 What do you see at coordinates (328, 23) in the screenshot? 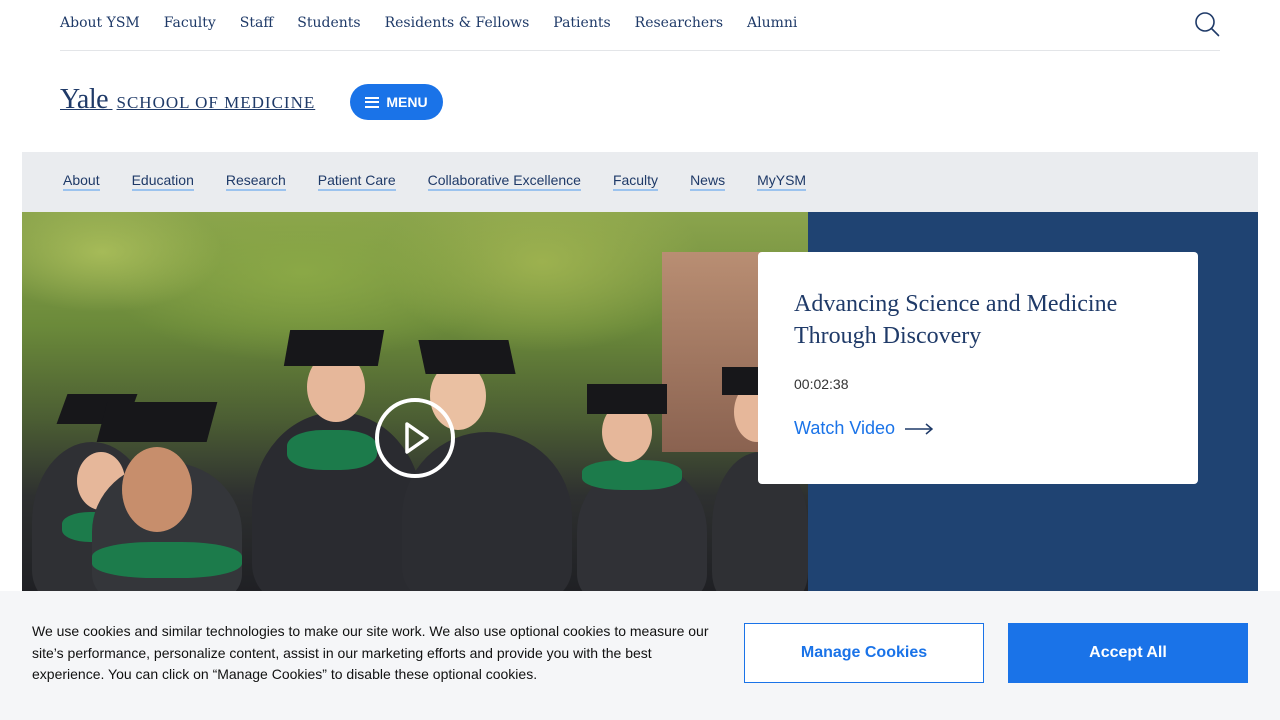
I see `utility-link-students: Students` at bounding box center [328, 23].